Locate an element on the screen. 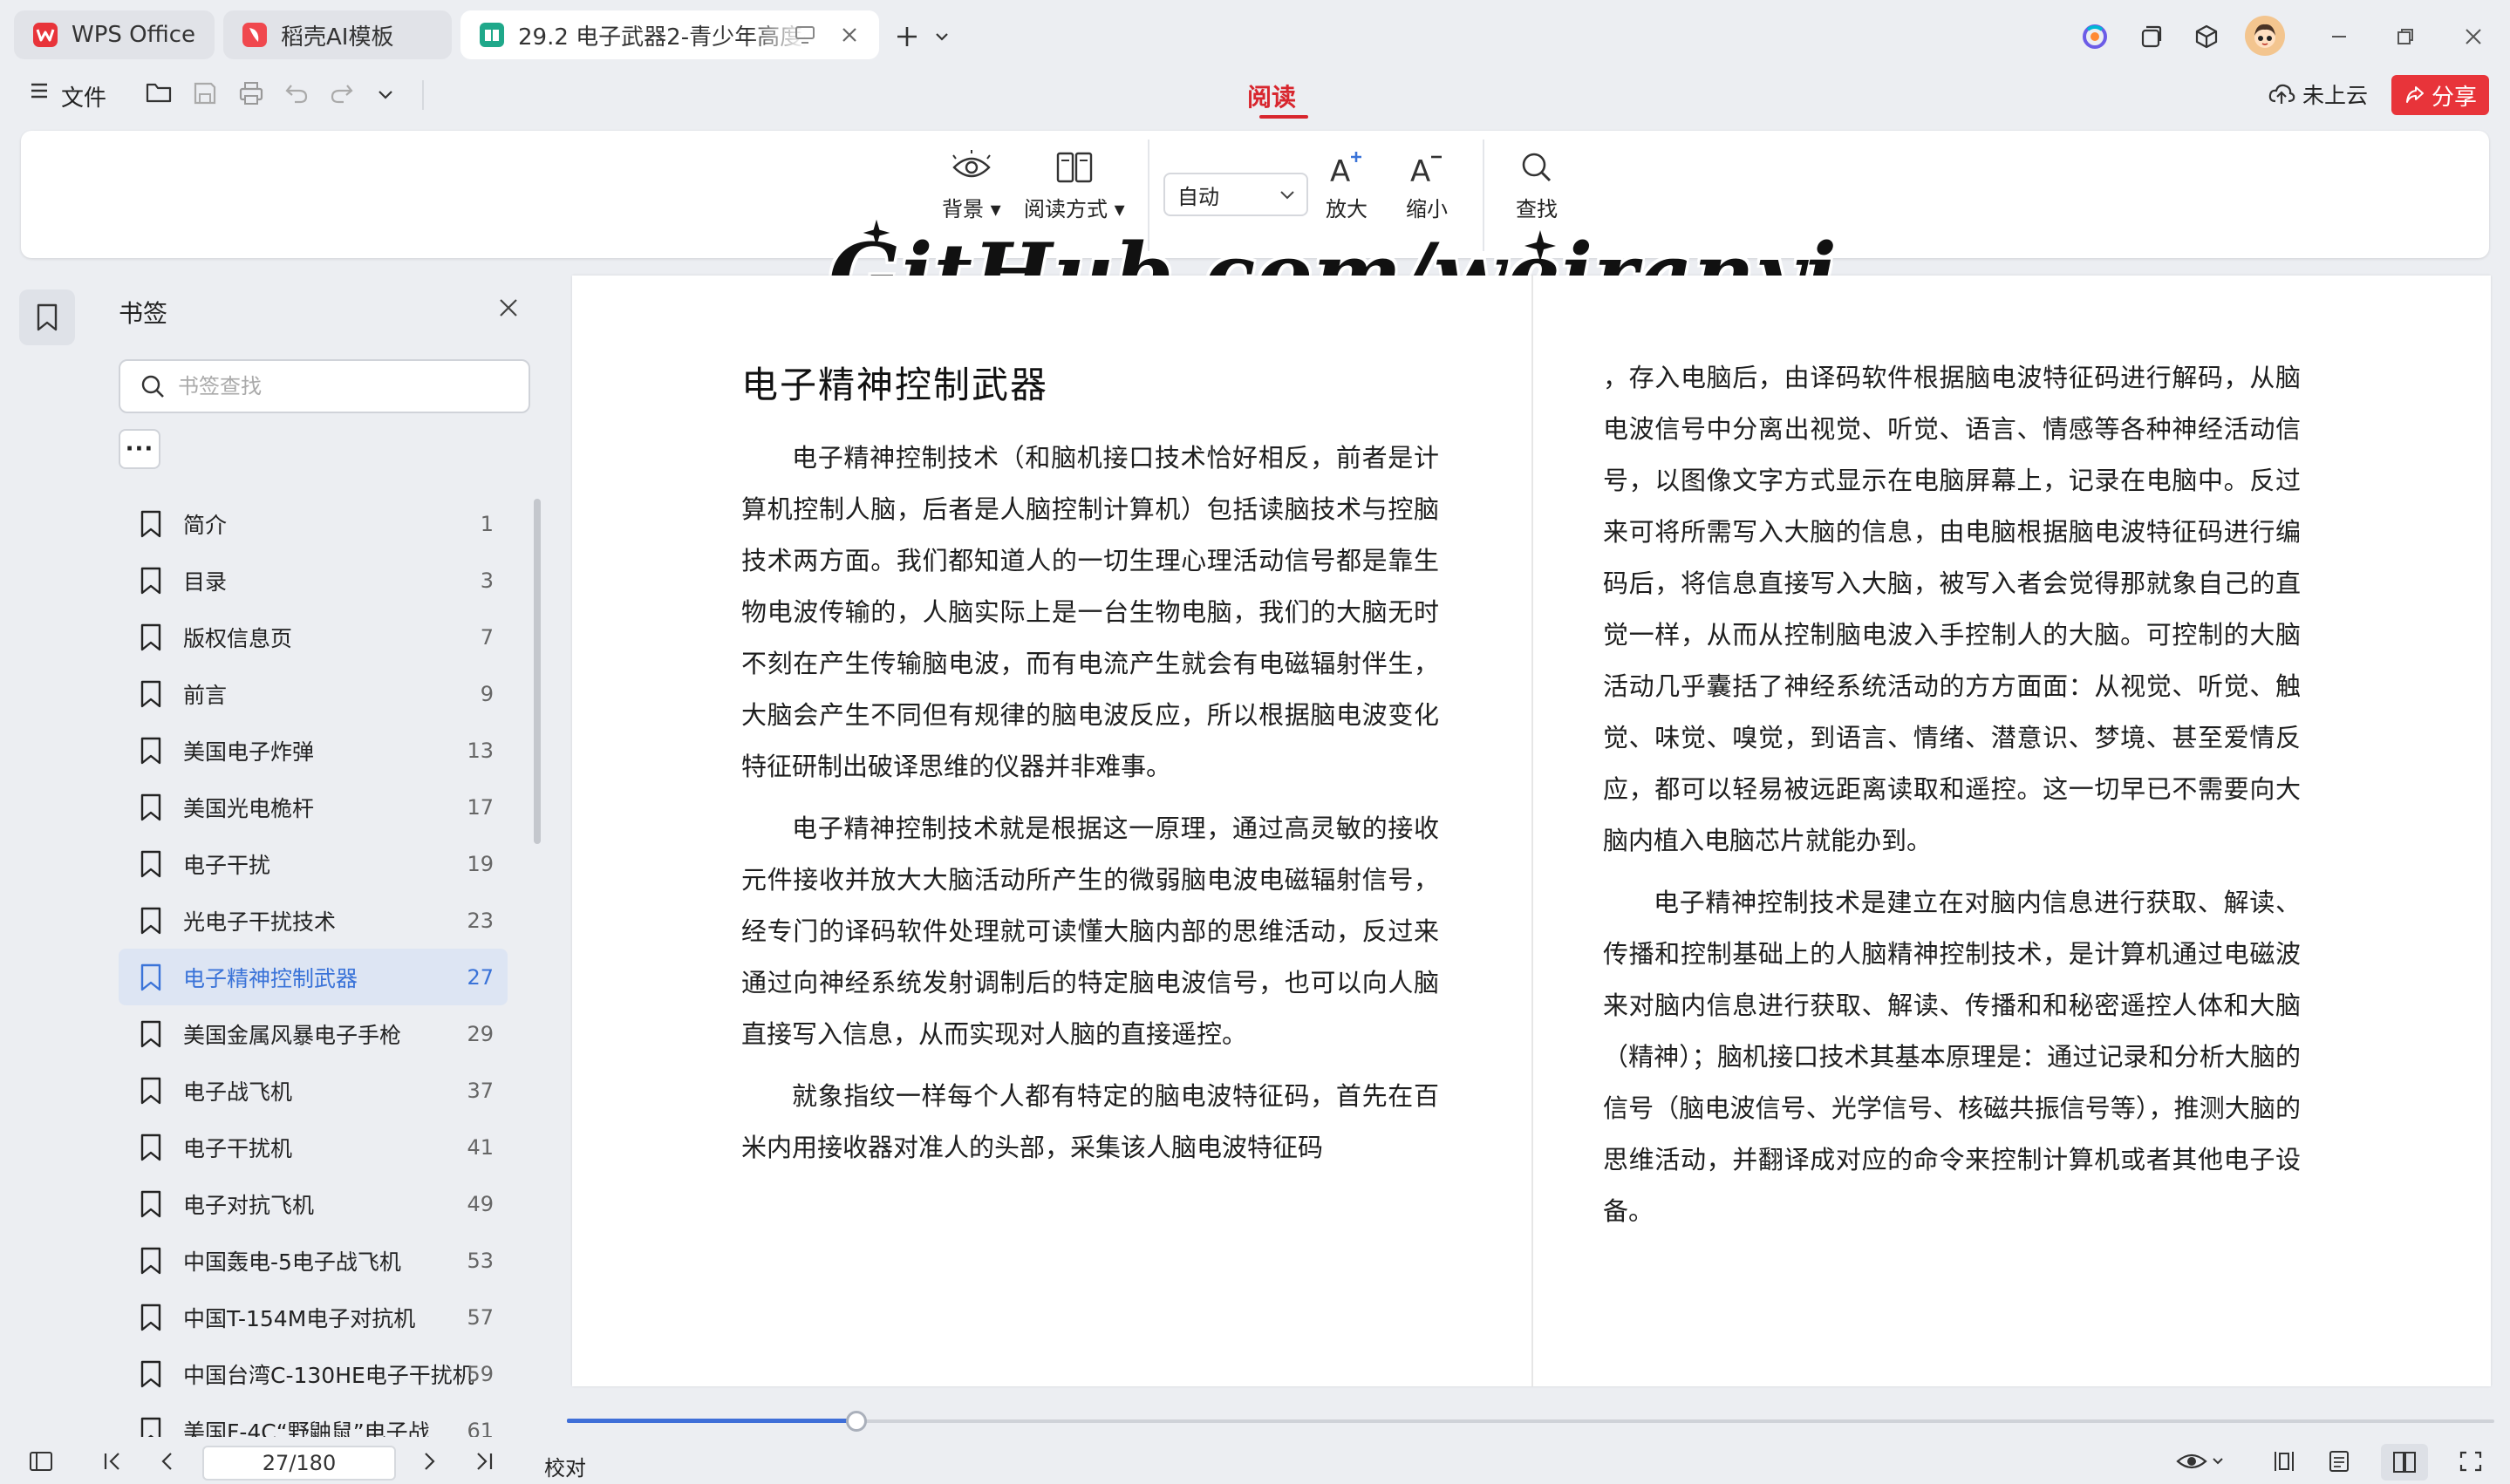 The image size is (2510, 1484). cloud-status-button: 未上云 is located at coordinates (2318, 94).